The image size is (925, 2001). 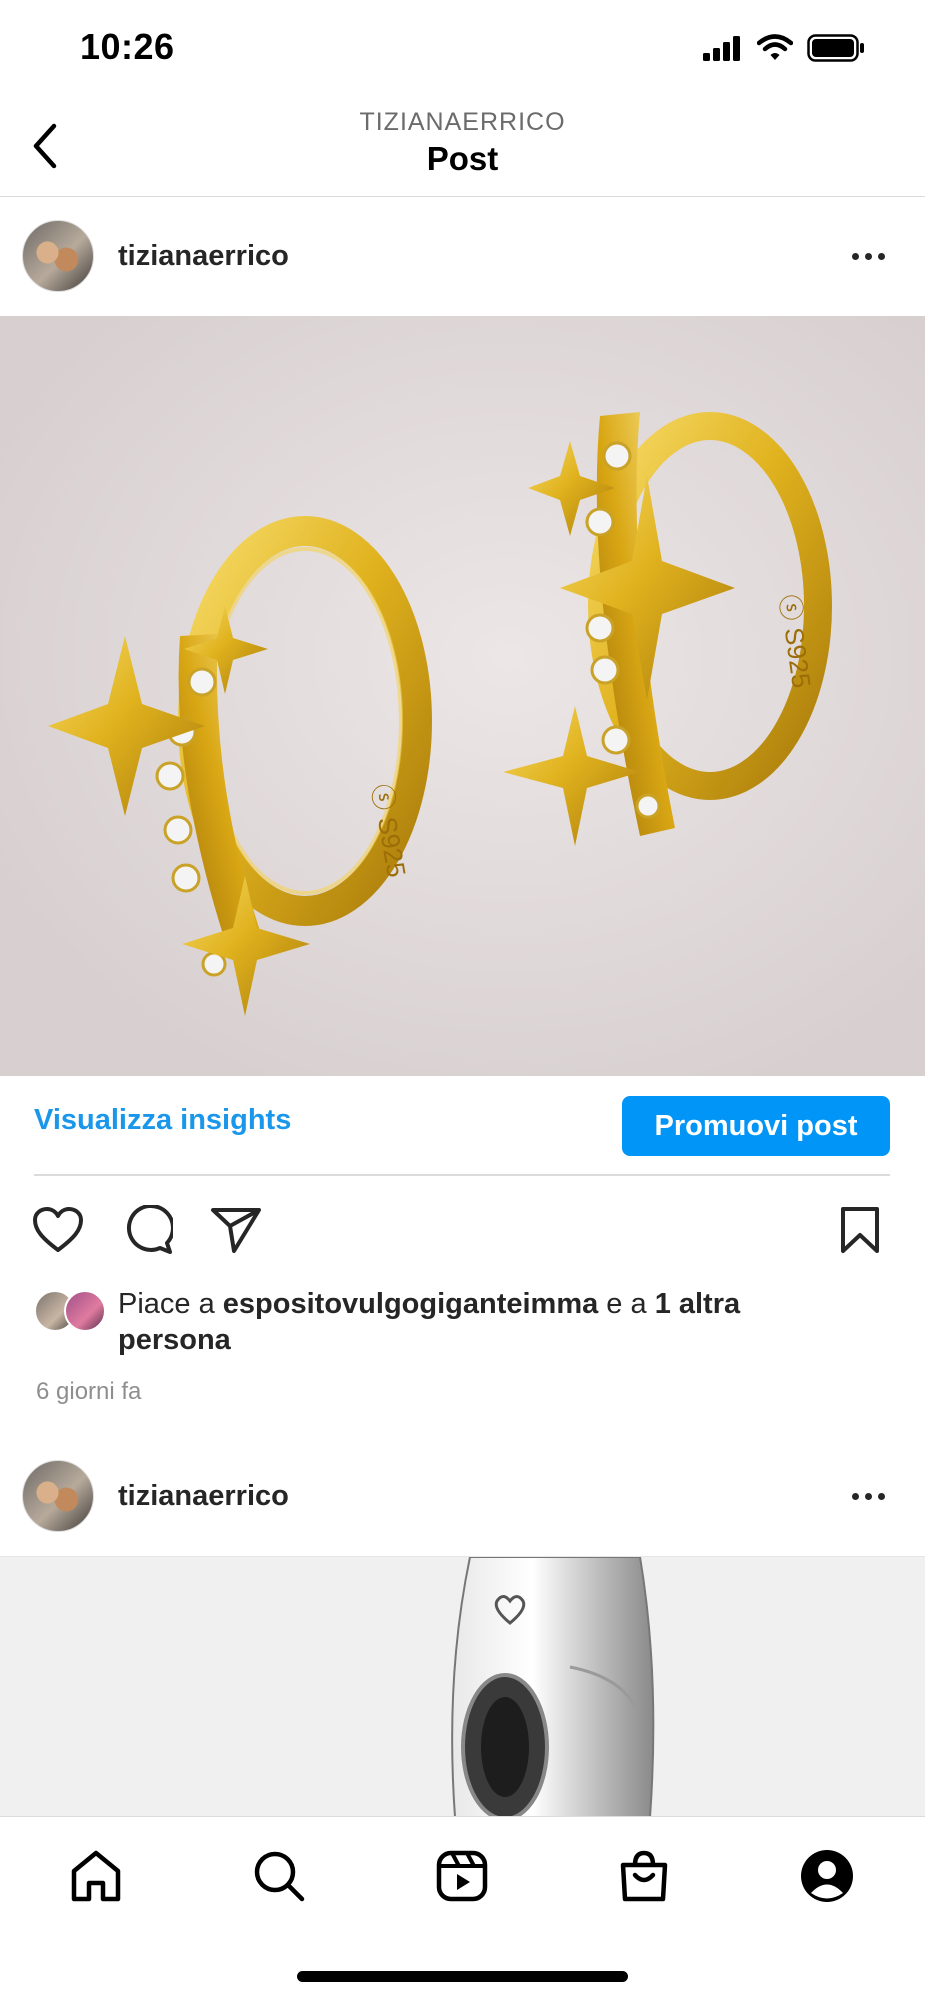 I want to click on home-icon, so click(x=96, y=1876).